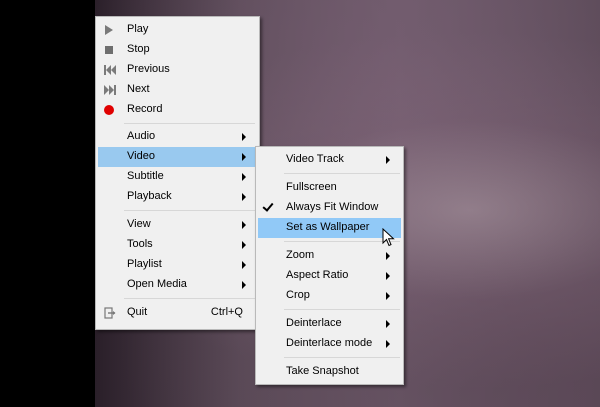  Describe the element at coordinates (149, 196) in the screenshot. I see `menu-item-label: Playback` at that location.